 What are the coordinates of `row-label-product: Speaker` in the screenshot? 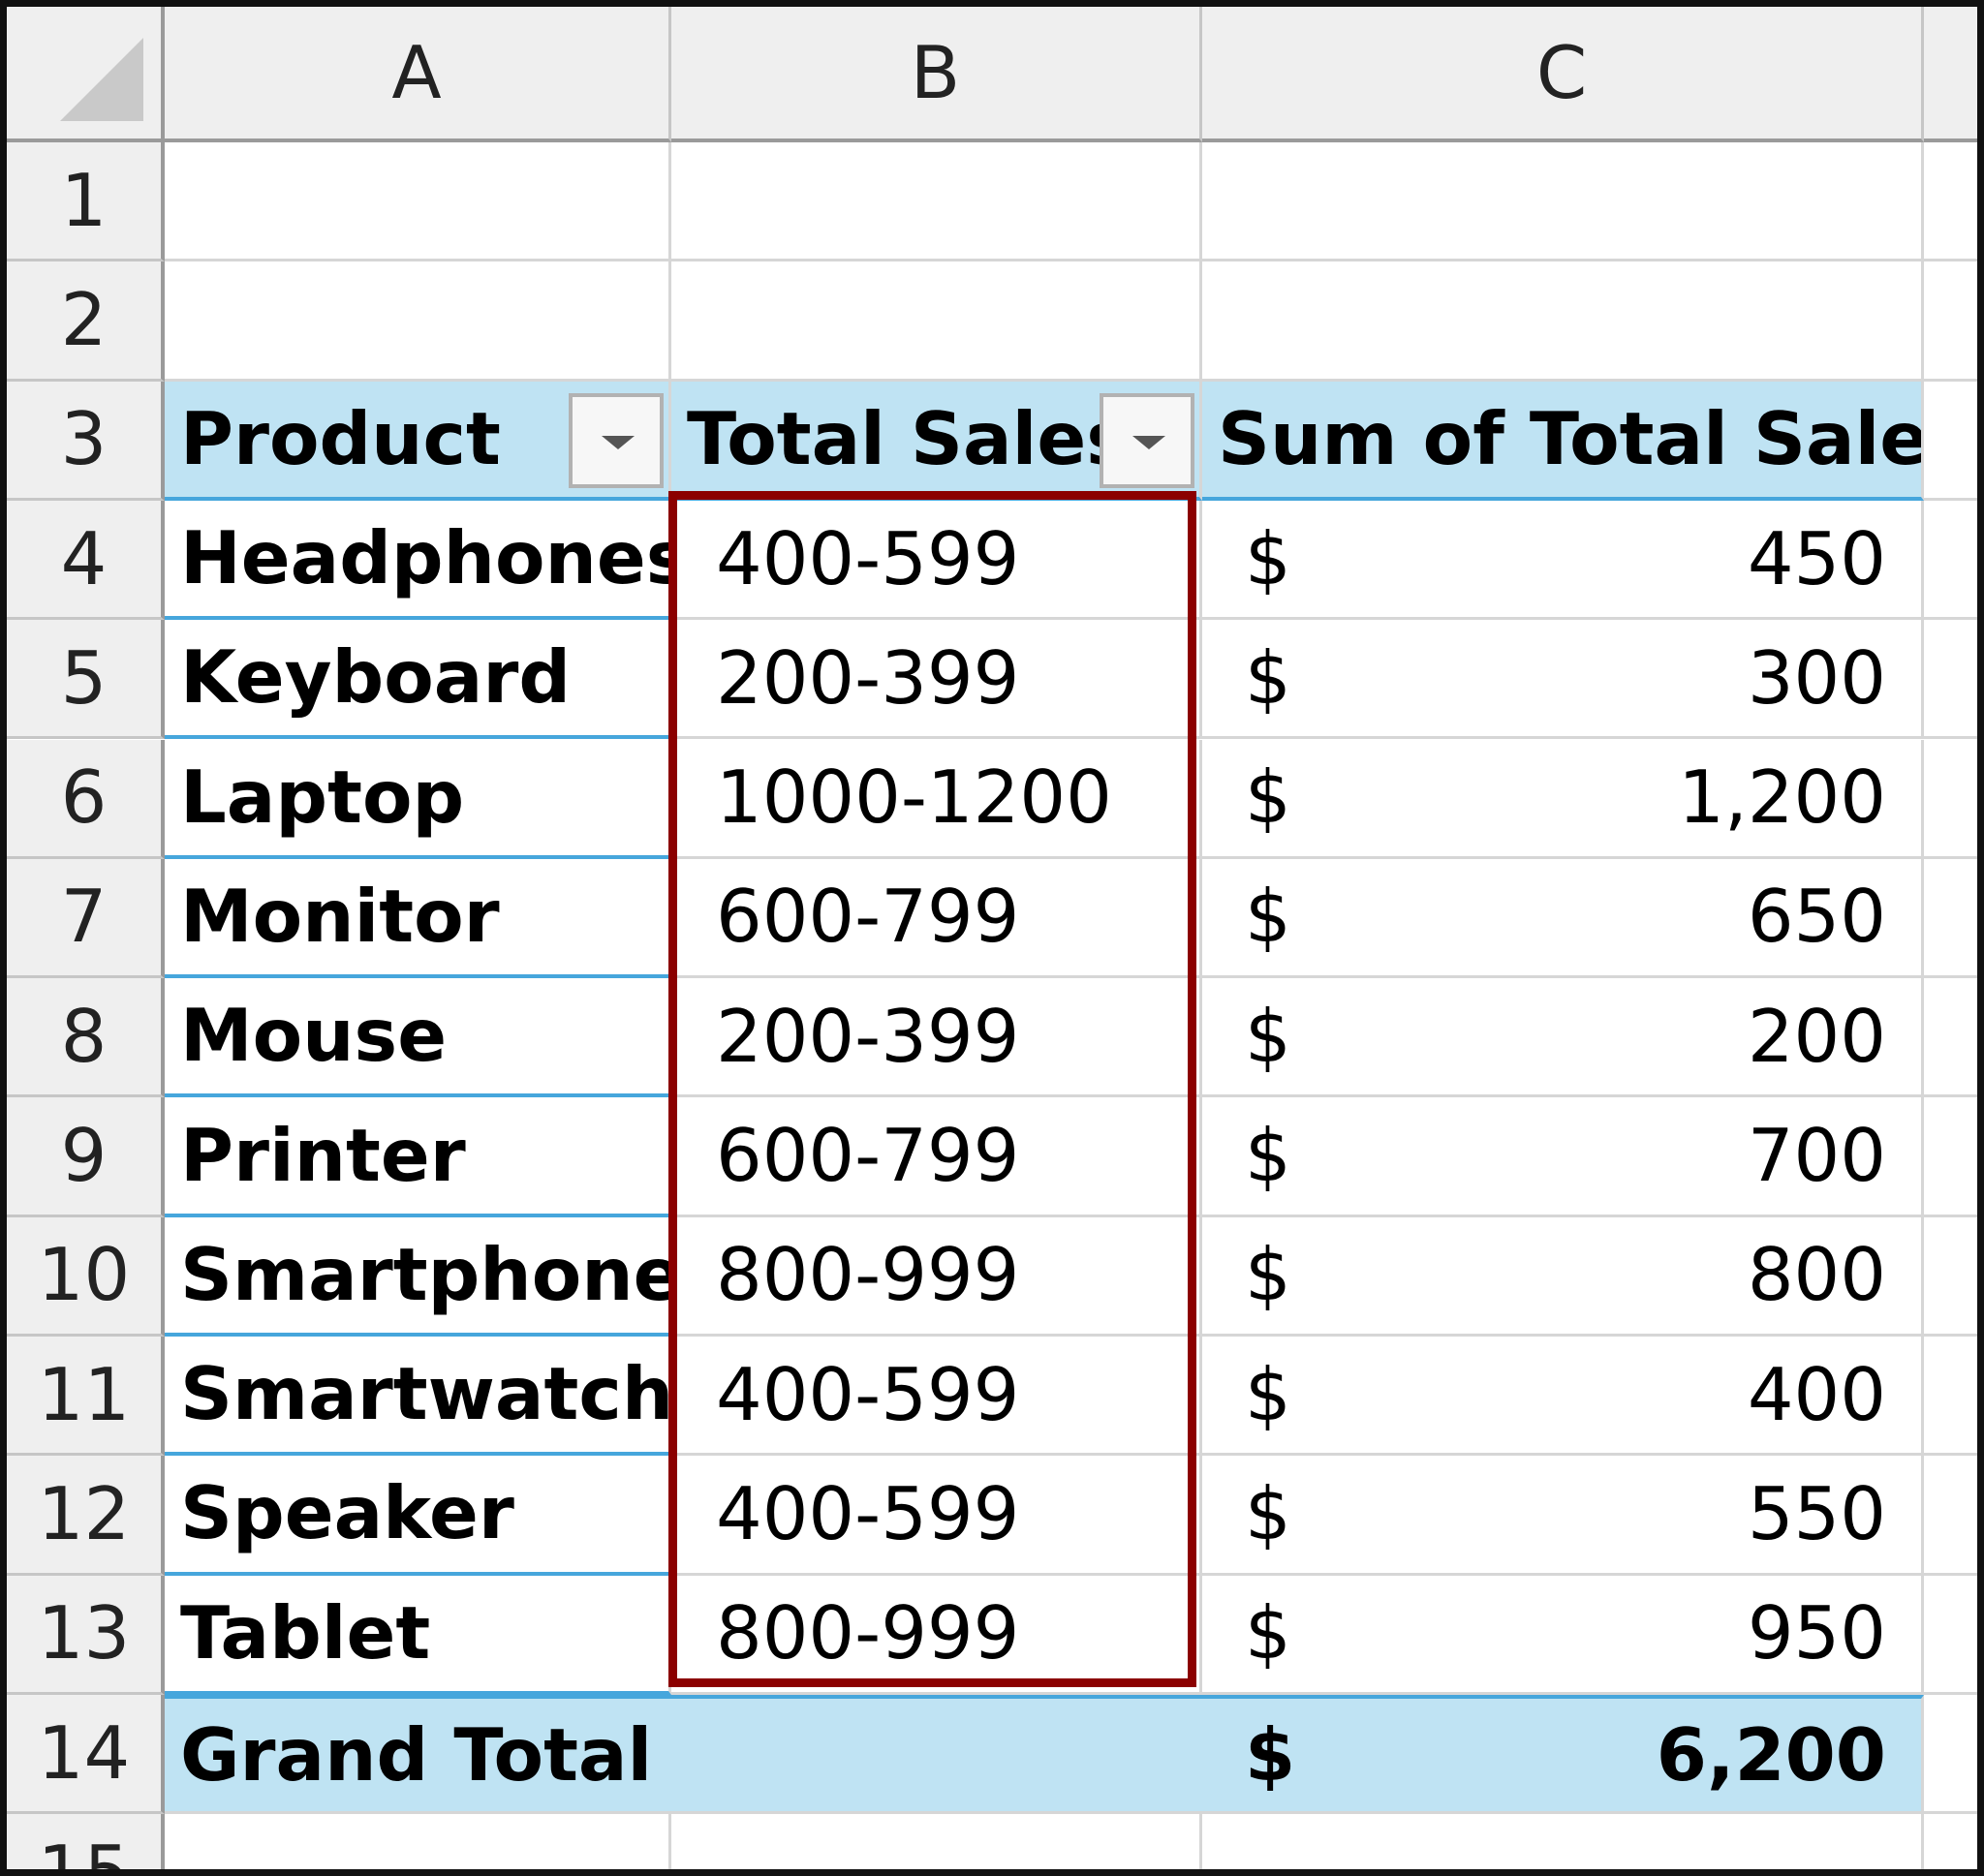 It's located at (418, 1516).